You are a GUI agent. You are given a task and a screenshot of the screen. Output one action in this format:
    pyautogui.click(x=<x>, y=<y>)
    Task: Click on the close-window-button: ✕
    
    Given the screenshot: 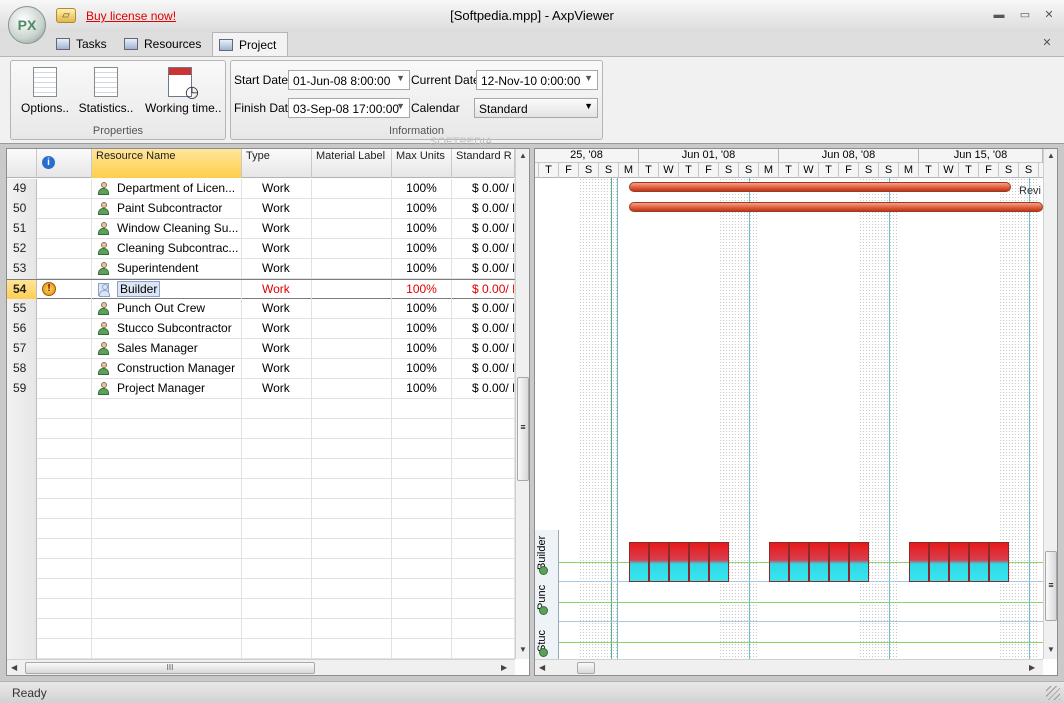 What is the action you would take?
    pyautogui.click(x=1049, y=15)
    